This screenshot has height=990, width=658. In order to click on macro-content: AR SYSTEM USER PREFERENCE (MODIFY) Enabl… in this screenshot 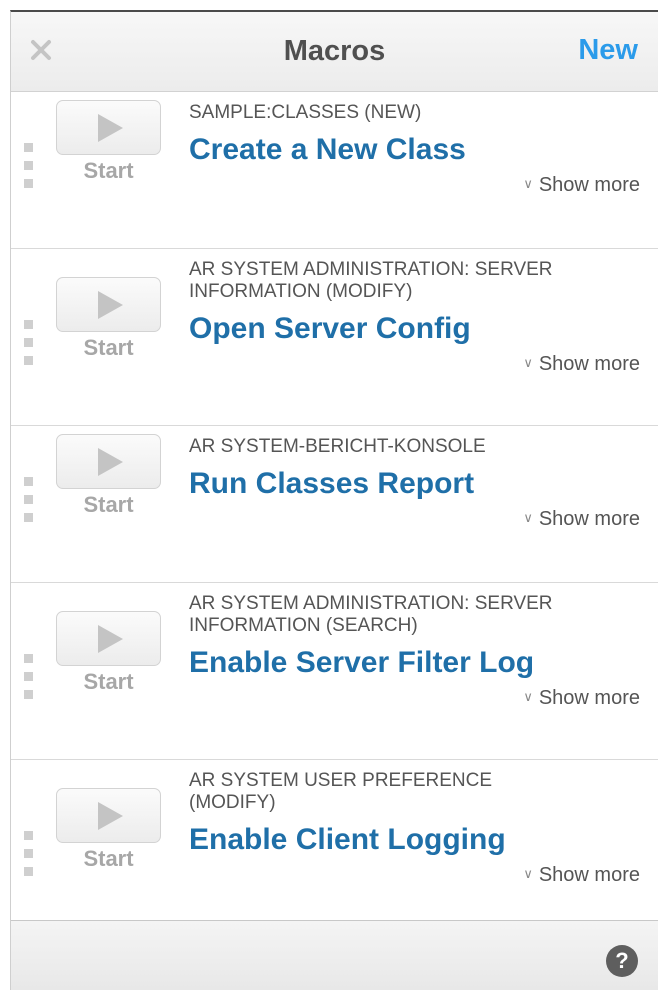, I will do `click(423, 829)`.